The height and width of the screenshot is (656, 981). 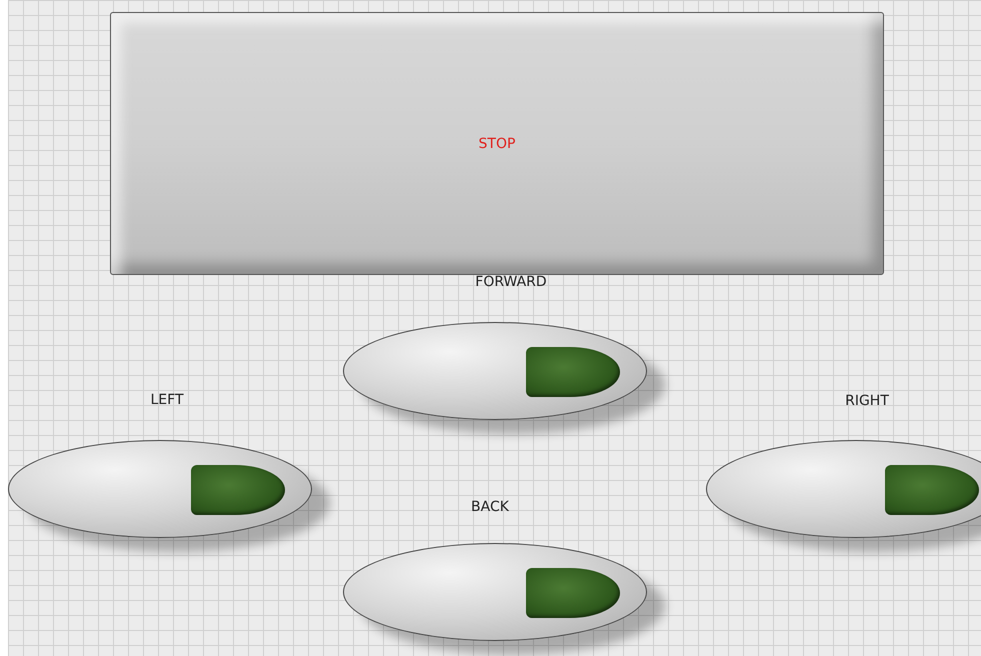 What do you see at coordinates (167, 400) in the screenshot?
I see `button-label: LEFT` at bounding box center [167, 400].